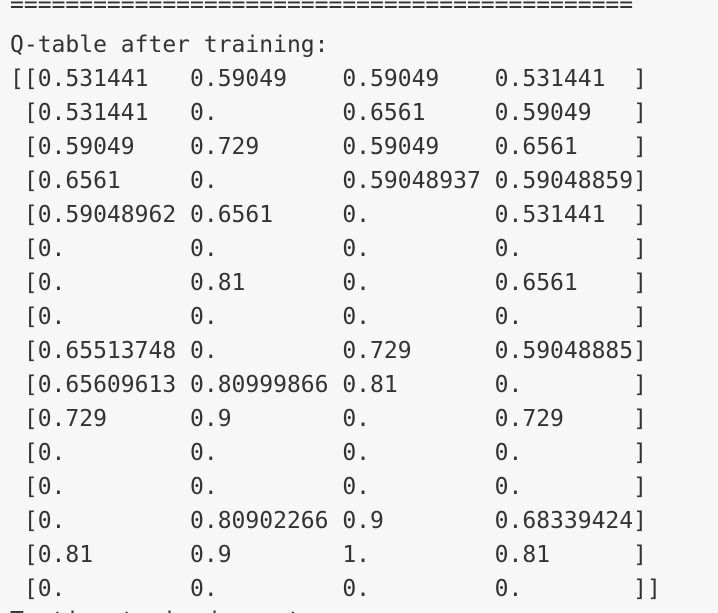 The width and height of the screenshot is (718, 613). Describe the element at coordinates (328, 181) in the screenshot. I see `q-table-row: [0.6561 0. 0.59048937 0.59048859]` at that location.